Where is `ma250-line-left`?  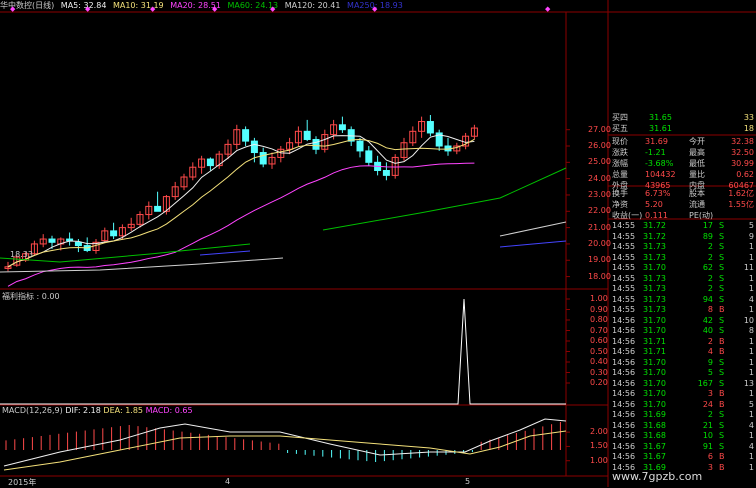 ma250-line-left is located at coordinates (225, 253).